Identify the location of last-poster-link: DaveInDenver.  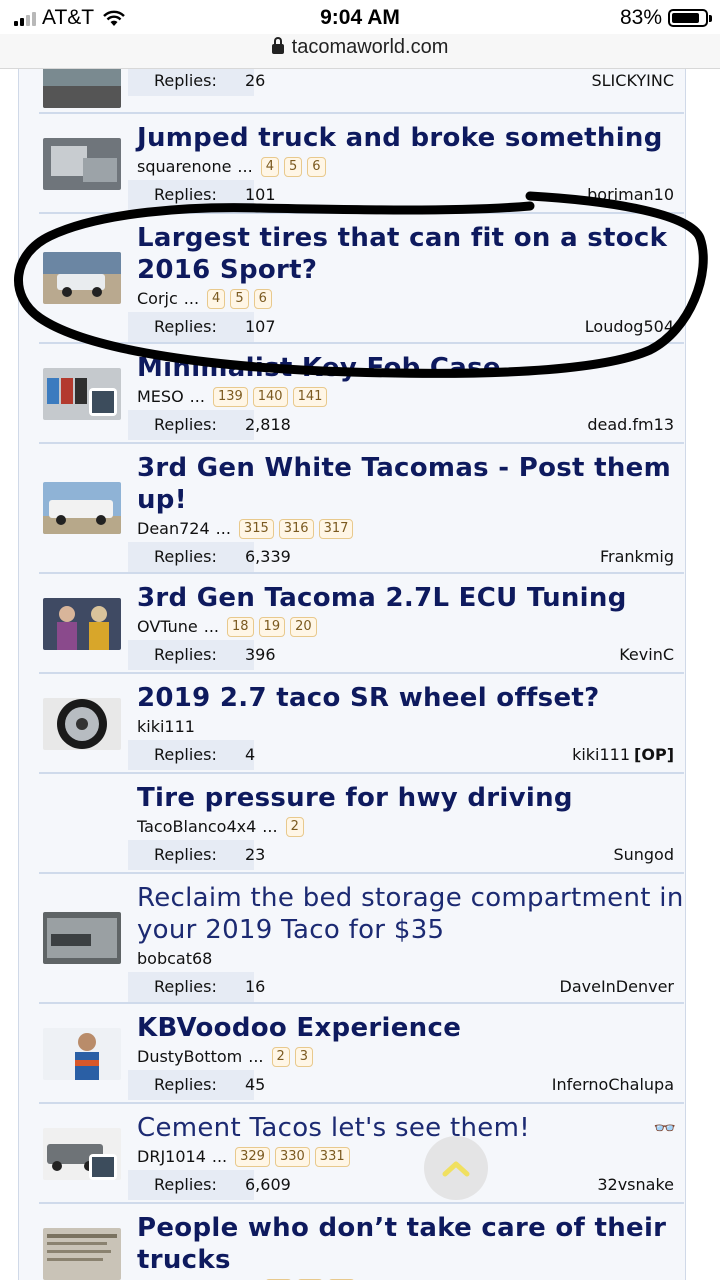
(617, 987).